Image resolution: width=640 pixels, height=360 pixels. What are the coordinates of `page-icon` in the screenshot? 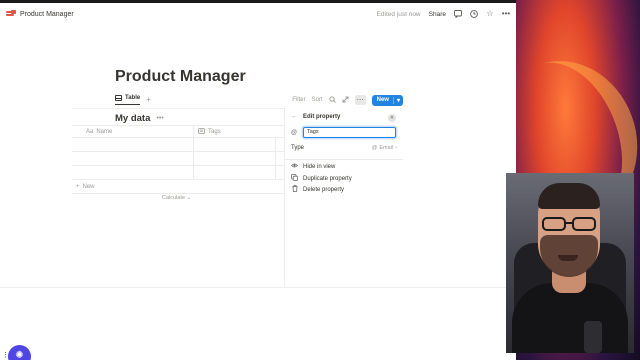 It's located at (11, 14).